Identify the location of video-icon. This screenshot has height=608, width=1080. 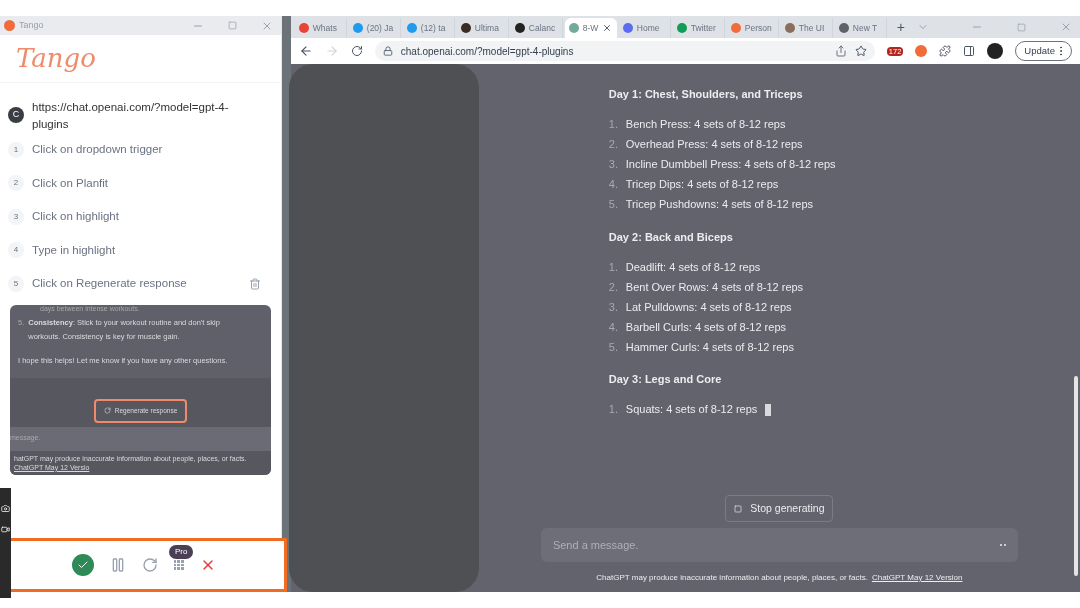
(5, 529).